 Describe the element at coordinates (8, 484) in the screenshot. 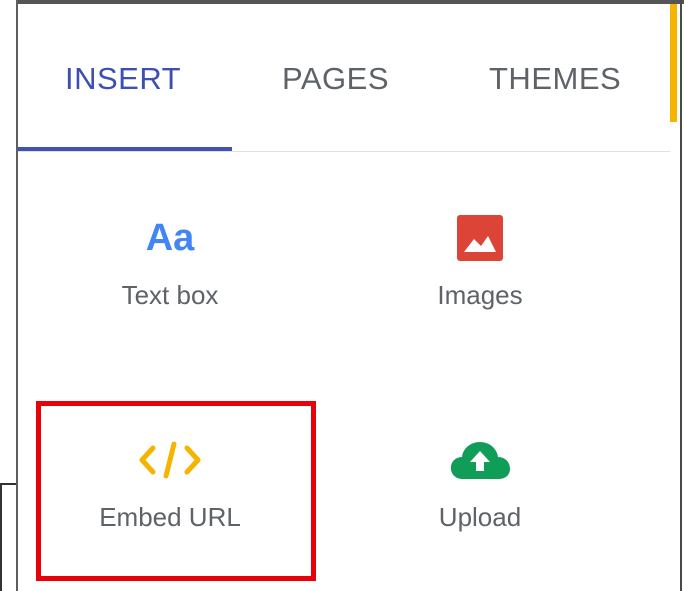

I see `background-window-edge` at that location.